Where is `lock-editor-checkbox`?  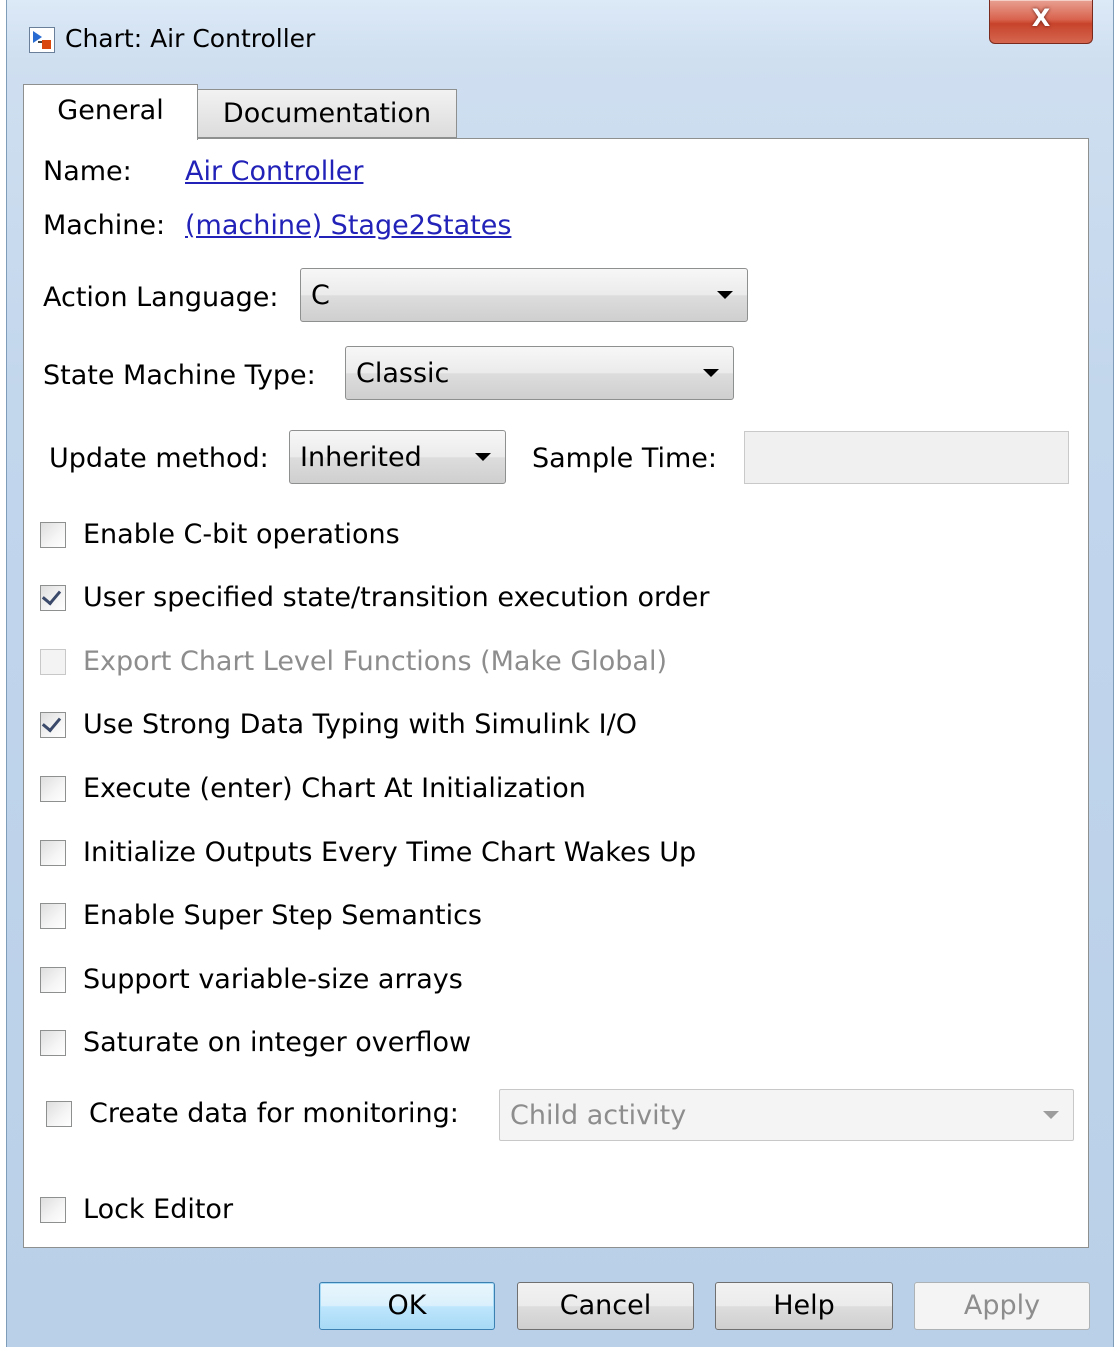 lock-editor-checkbox is located at coordinates (53, 1210).